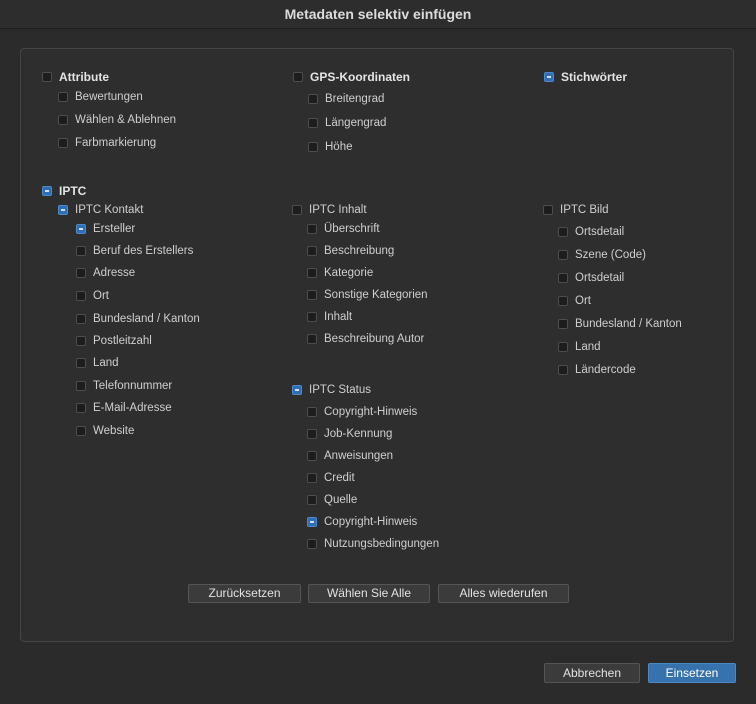  What do you see at coordinates (340, 273) in the screenshot?
I see `checkbox-kategorie: Kategorie` at bounding box center [340, 273].